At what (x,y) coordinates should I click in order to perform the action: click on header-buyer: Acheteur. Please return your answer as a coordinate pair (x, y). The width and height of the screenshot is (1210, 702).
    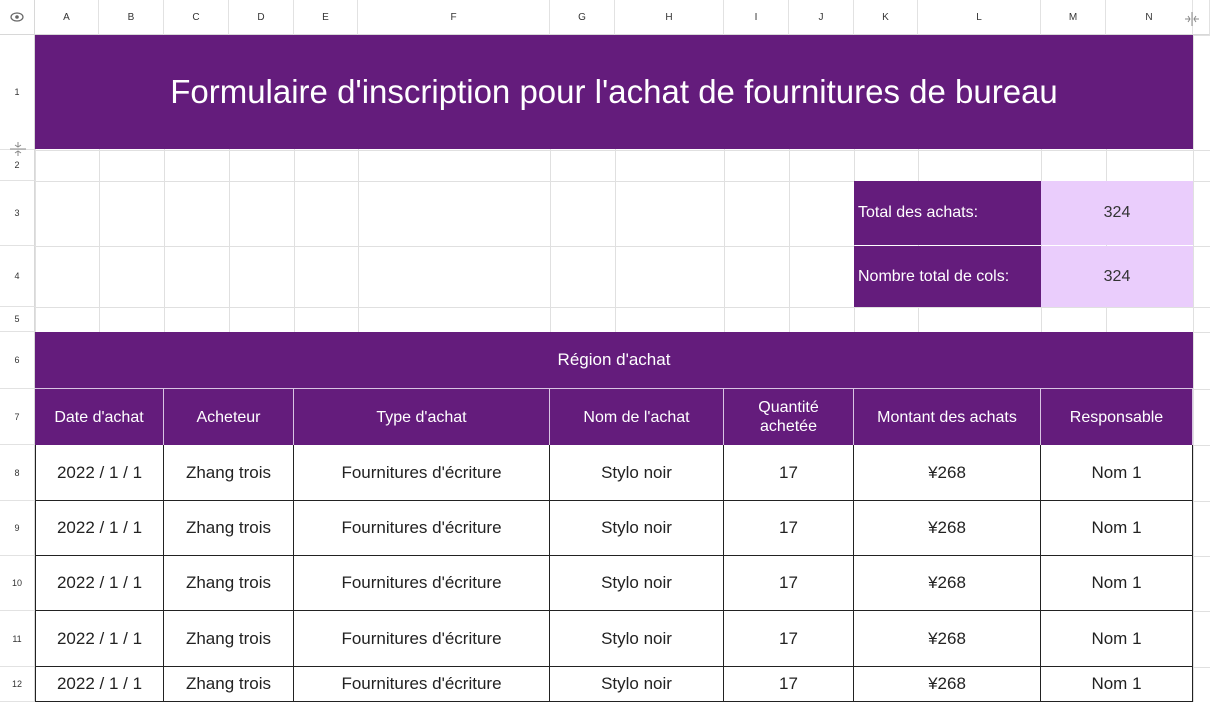
    Looking at the image, I should click on (229, 417).